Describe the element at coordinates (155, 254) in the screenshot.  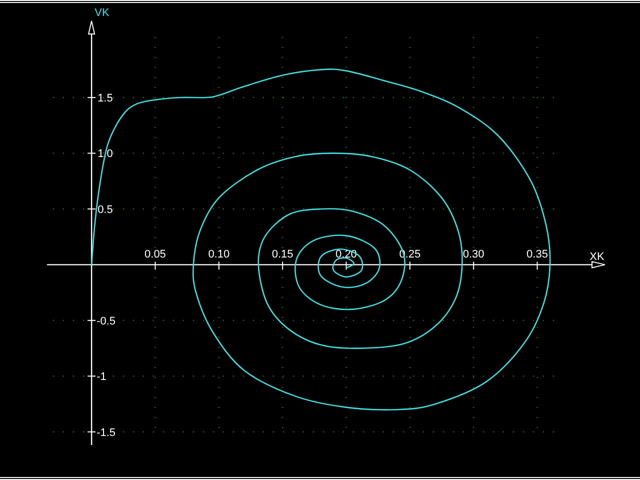
I see `x-tick-label: 0.05` at that location.